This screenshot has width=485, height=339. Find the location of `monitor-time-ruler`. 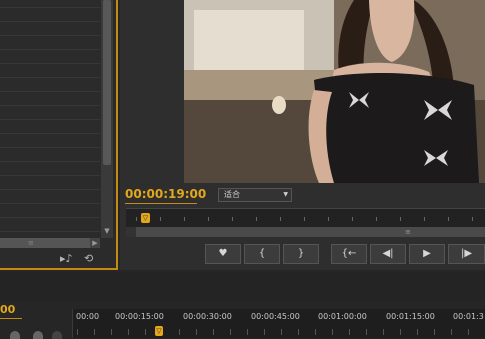

monitor-time-ruler is located at coordinates (305, 217).